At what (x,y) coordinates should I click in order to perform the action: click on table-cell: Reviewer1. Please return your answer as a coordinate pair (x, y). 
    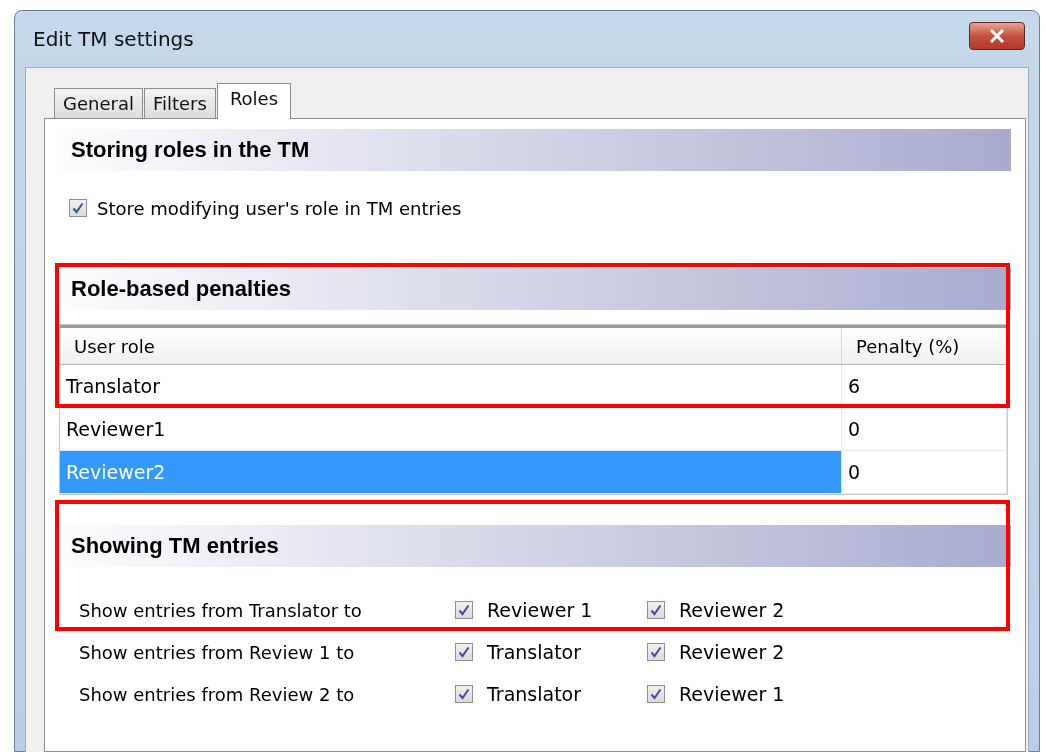
    Looking at the image, I should click on (451, 429).